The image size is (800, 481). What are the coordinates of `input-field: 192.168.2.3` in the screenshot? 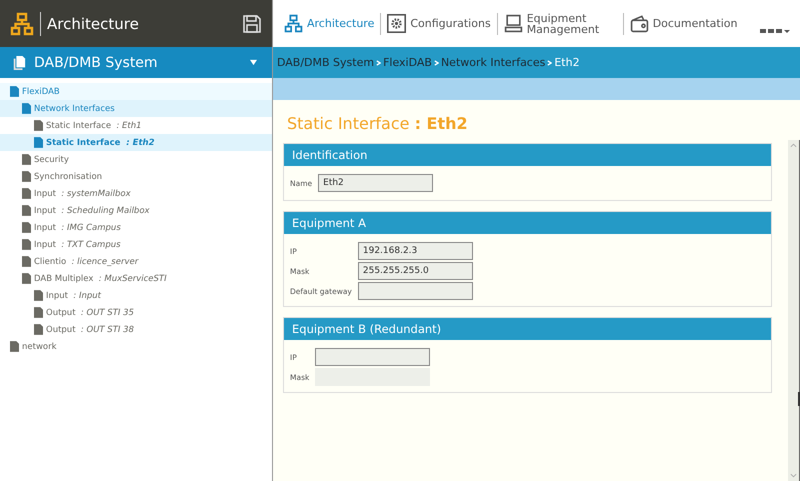 It's located at (415, 251).